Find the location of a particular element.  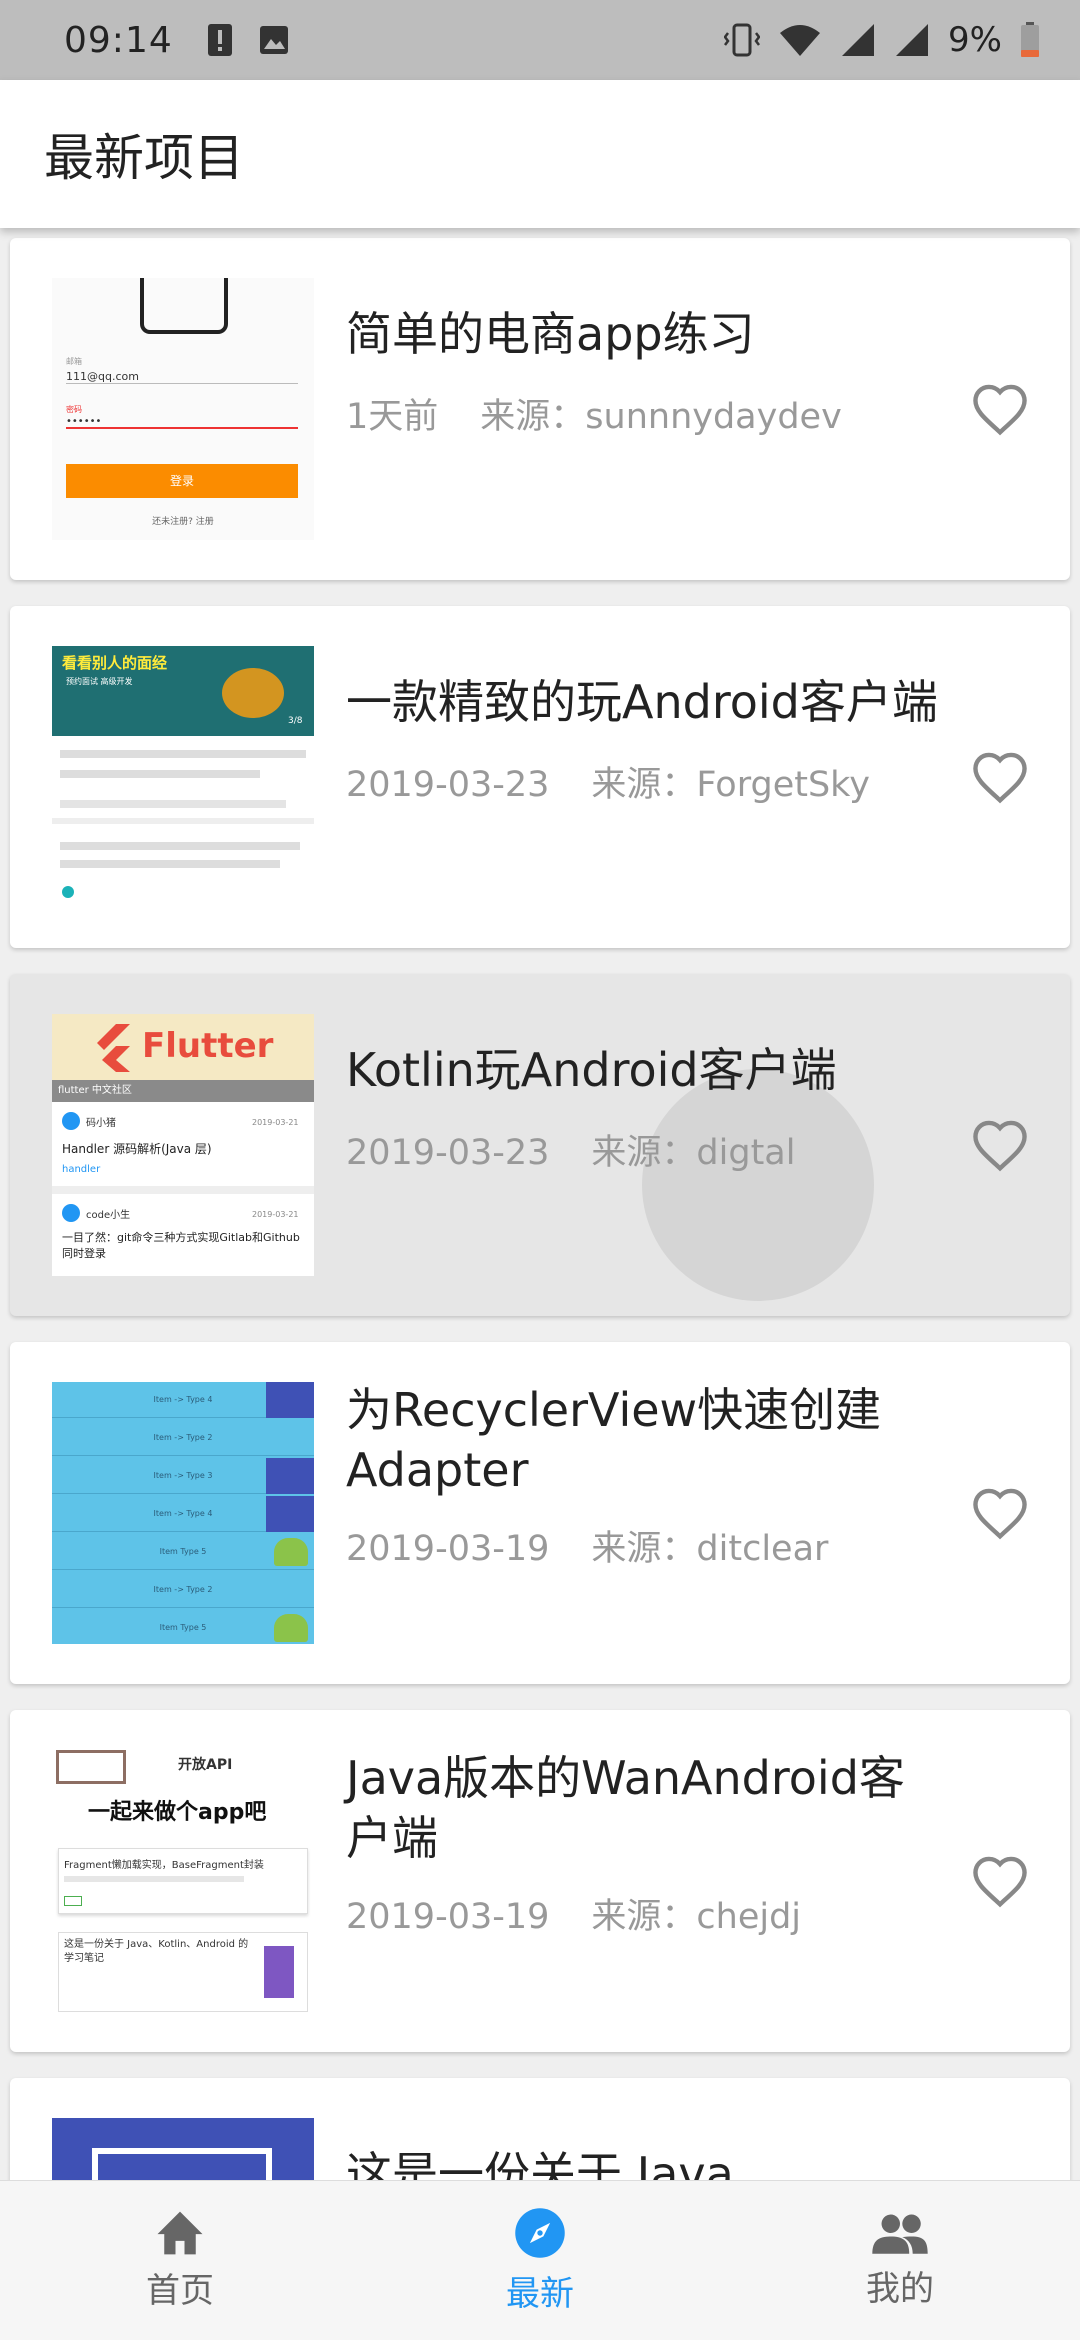

thumb-badge: 开放API is located at coordinates (205, 1765).